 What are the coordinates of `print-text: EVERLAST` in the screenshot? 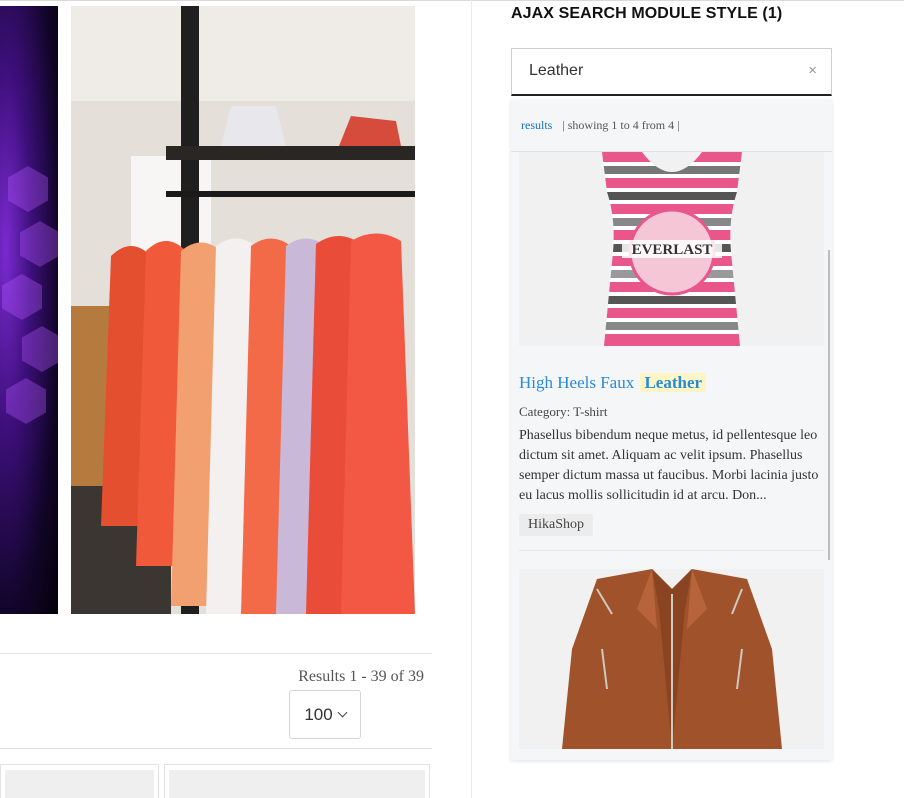 It's located at (671, 250).